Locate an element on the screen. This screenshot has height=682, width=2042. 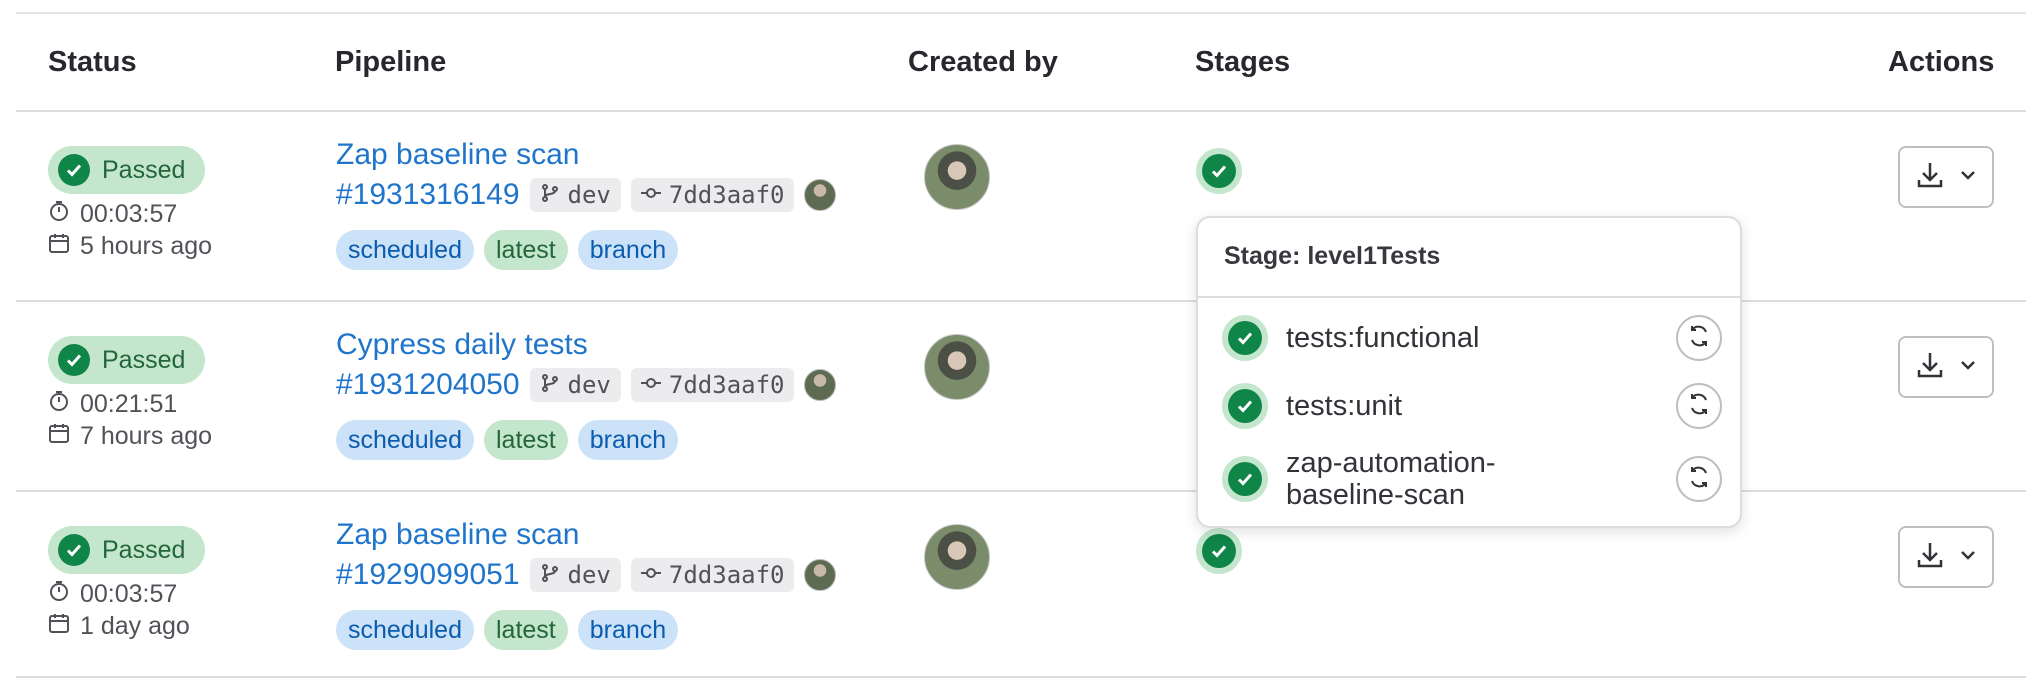
finished-at: 7 hours ago is located at coordinates (130, 436).